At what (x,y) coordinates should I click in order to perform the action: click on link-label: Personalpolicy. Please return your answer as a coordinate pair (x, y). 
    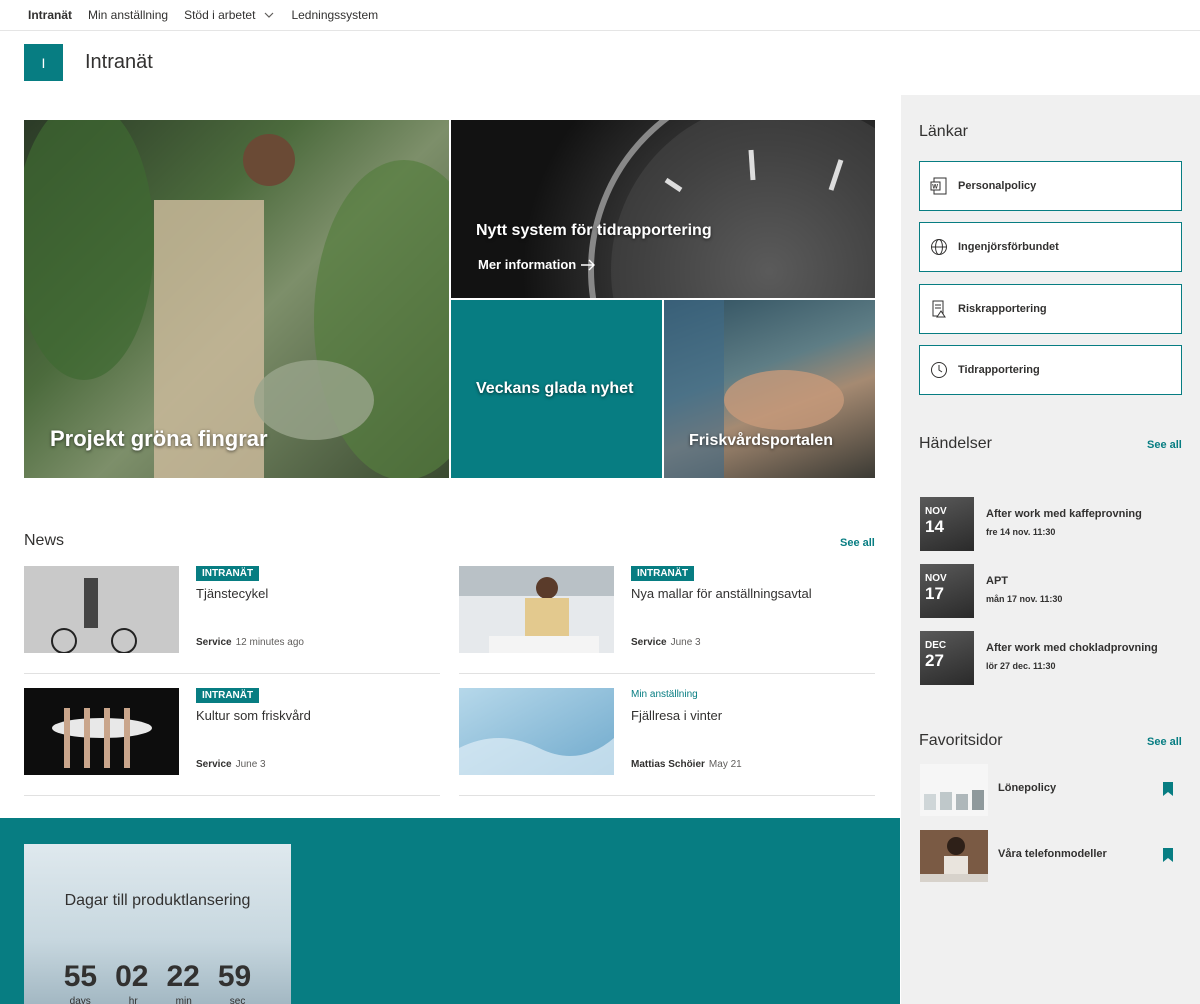
    Looking at the image, I should click on (997, 186).